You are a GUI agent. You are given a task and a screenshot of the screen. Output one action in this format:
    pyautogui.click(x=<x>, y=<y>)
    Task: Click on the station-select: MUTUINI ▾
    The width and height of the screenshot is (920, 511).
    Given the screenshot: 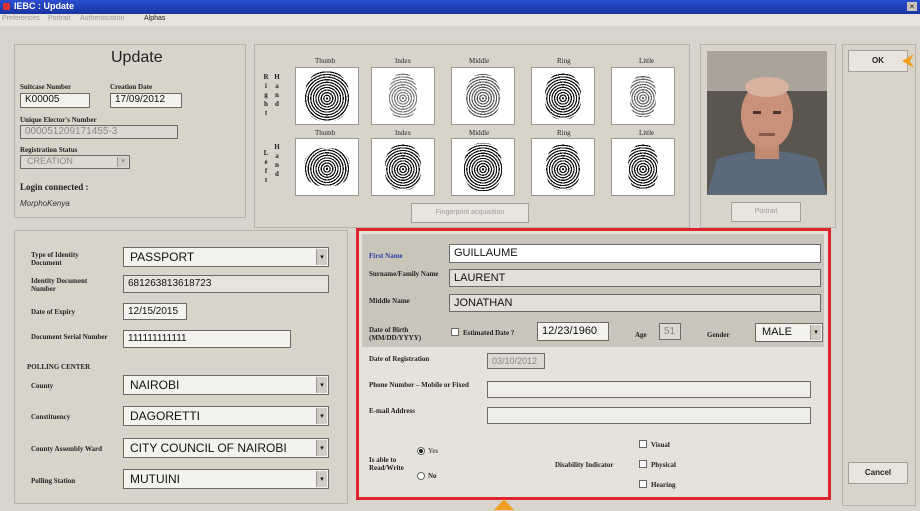 What is the action you would take?
    pyautogui.click(x=226, y=479)
    